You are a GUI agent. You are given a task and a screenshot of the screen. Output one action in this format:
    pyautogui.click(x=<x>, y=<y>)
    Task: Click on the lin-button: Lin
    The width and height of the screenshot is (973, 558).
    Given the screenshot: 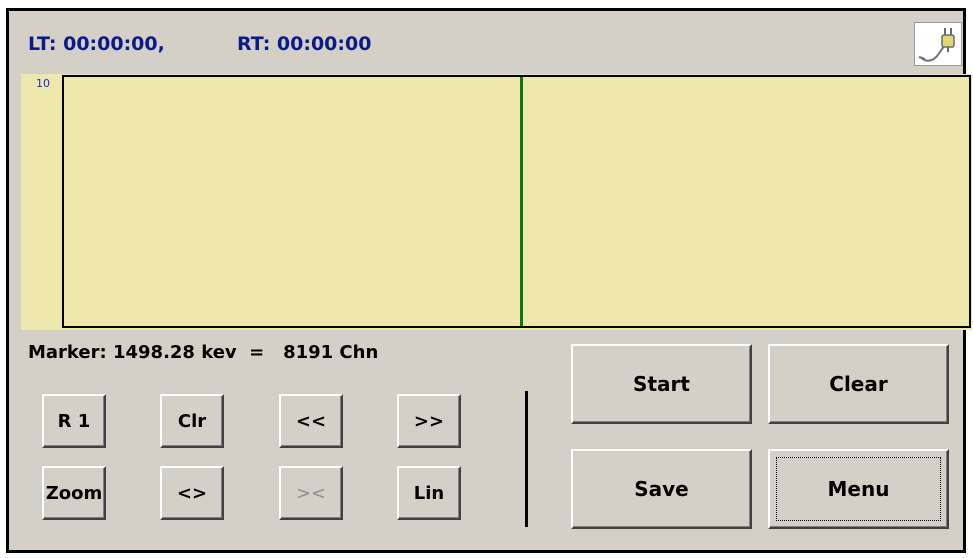 What is the action you would take?
    pyautogui.click(x=429, y=493)
    